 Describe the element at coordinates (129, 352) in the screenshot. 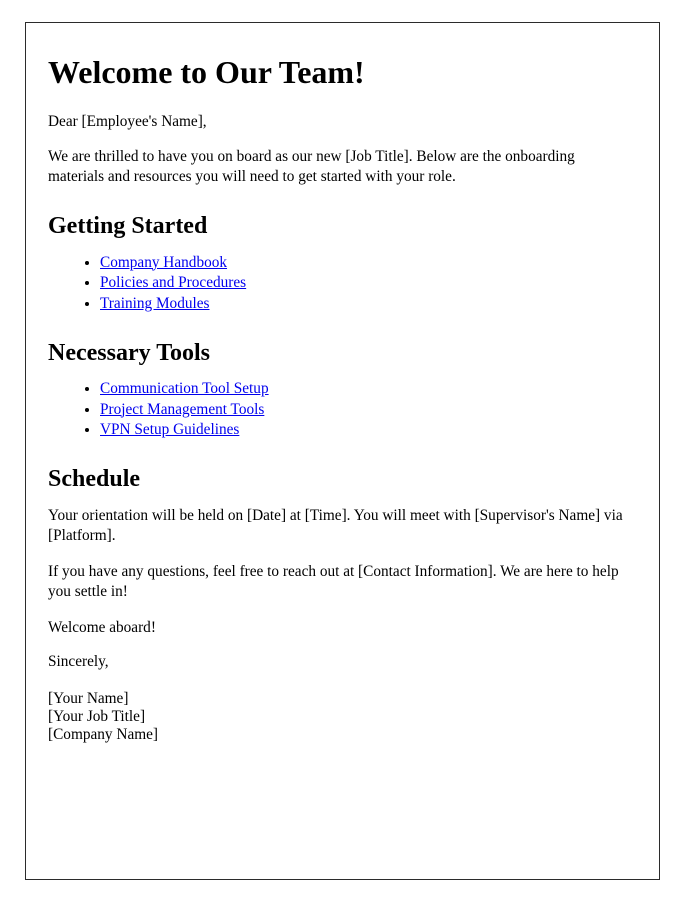

I see `section-heading-necessary-tools: Necessary Tools` at that location.